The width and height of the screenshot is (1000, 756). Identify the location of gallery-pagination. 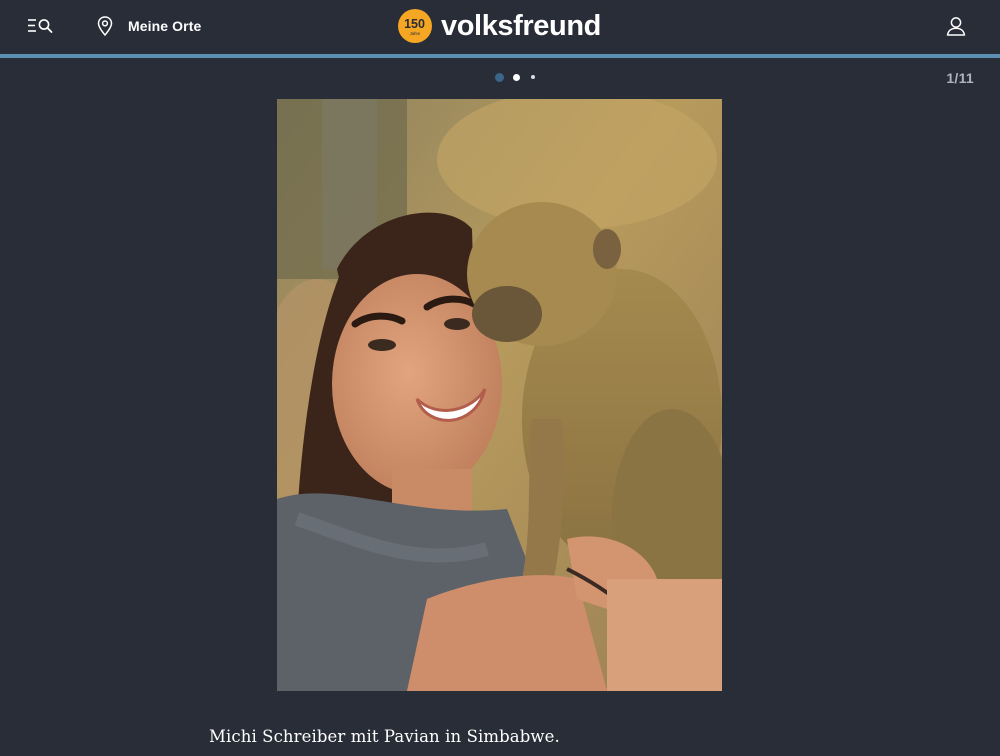
(517, 78).